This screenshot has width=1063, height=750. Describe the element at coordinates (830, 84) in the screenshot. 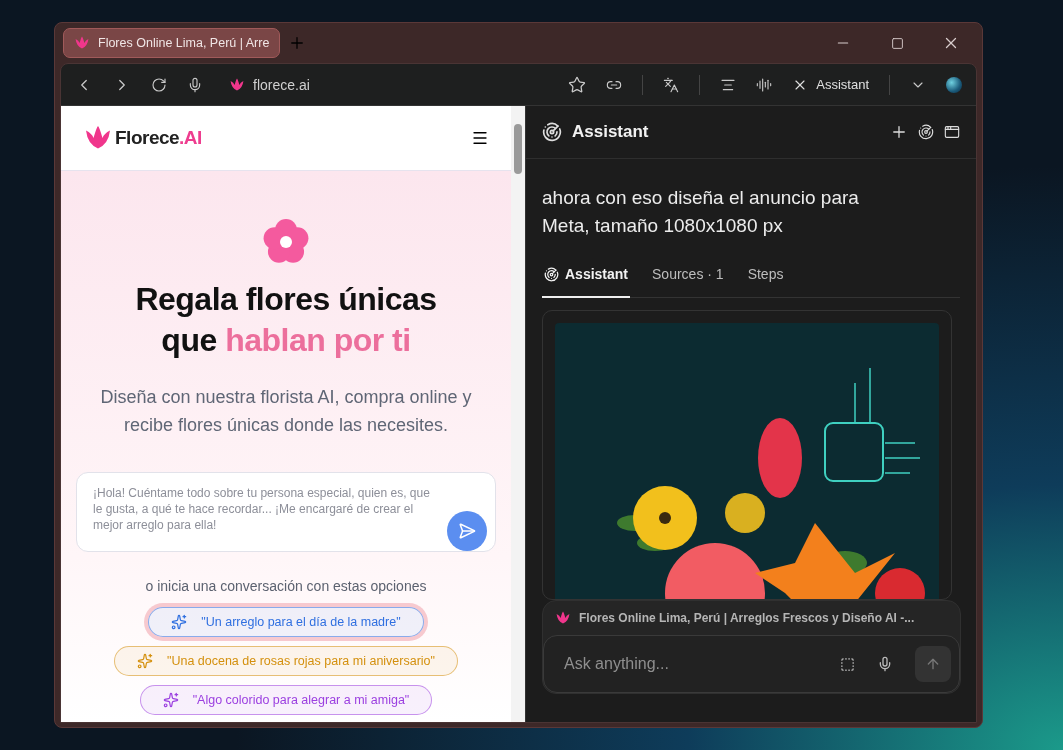

I see `assistant-button: Assistant` at that location.